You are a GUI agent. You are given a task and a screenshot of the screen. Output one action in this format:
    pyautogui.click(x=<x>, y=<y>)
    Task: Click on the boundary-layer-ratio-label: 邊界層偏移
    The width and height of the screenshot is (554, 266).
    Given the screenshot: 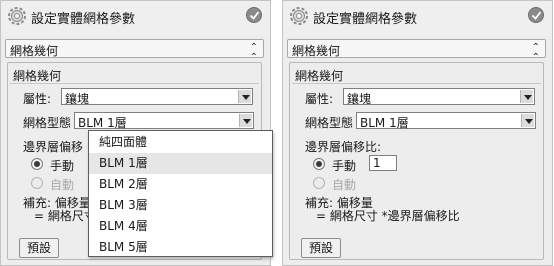 What is the action you would take?
    pyautogui.click(x=53, y=147)
    